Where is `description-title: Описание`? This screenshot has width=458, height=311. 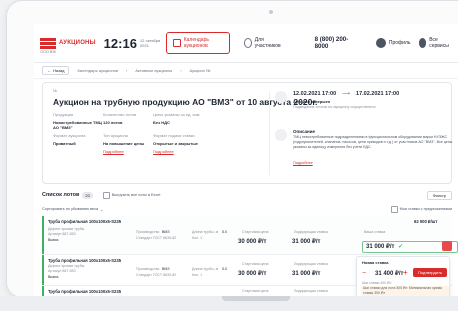
description-title: Описание is located at coordinates (304, 131).